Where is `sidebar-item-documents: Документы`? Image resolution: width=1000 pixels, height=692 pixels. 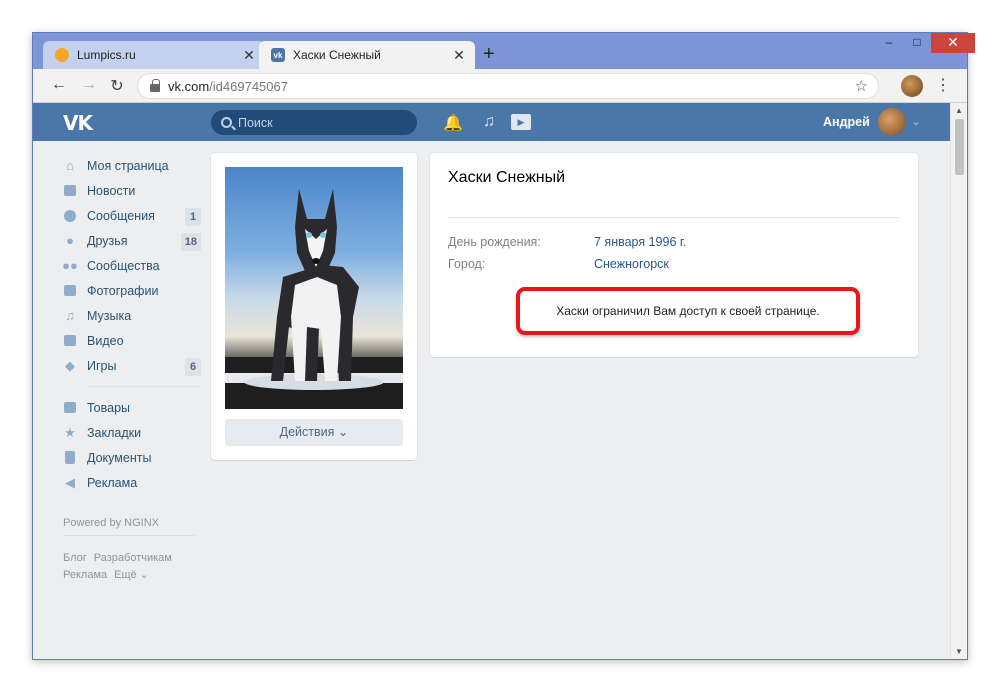
sidebar-item-documents: Документы is located at coordinates (132, 457).